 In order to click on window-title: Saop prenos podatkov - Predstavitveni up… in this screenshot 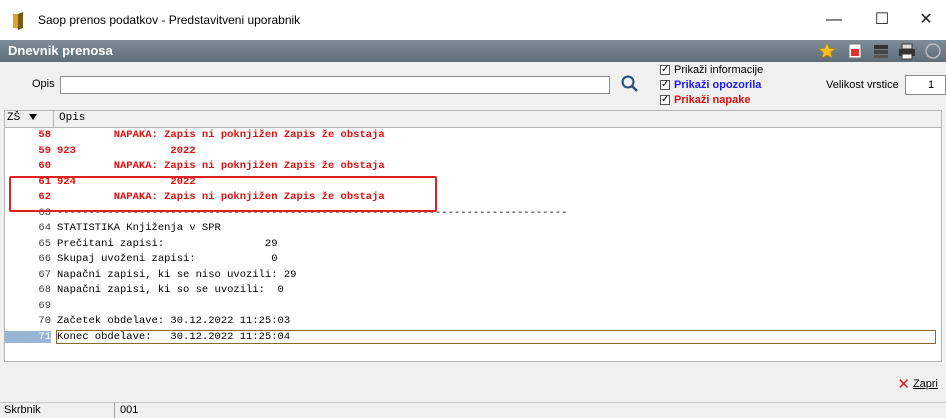, I will do `click(169, 20)`.